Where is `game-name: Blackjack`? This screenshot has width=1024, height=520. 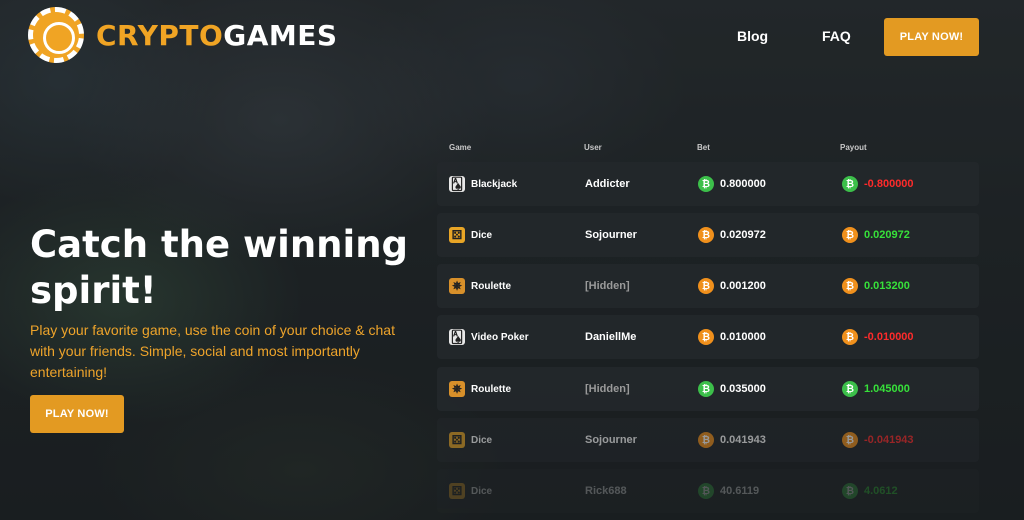
game-name: Blackjack is located at coordinates (494, 184).